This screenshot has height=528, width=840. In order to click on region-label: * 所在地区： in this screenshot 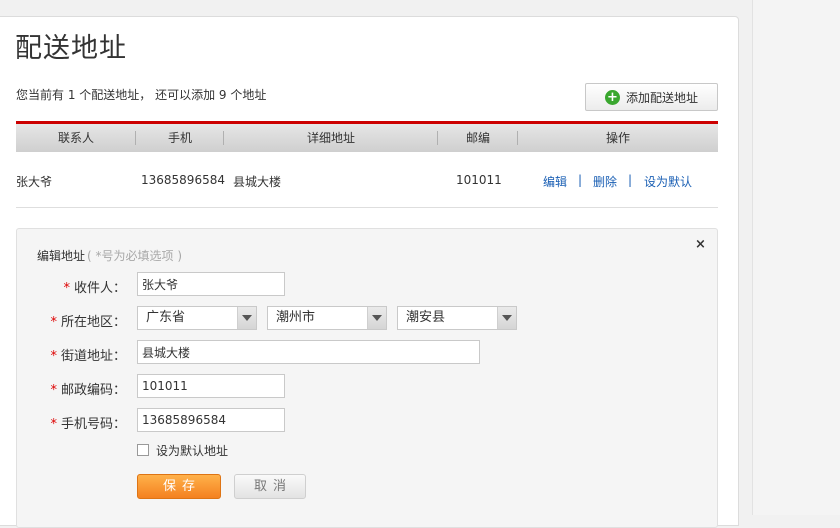, I will do `click(88, 322)`.